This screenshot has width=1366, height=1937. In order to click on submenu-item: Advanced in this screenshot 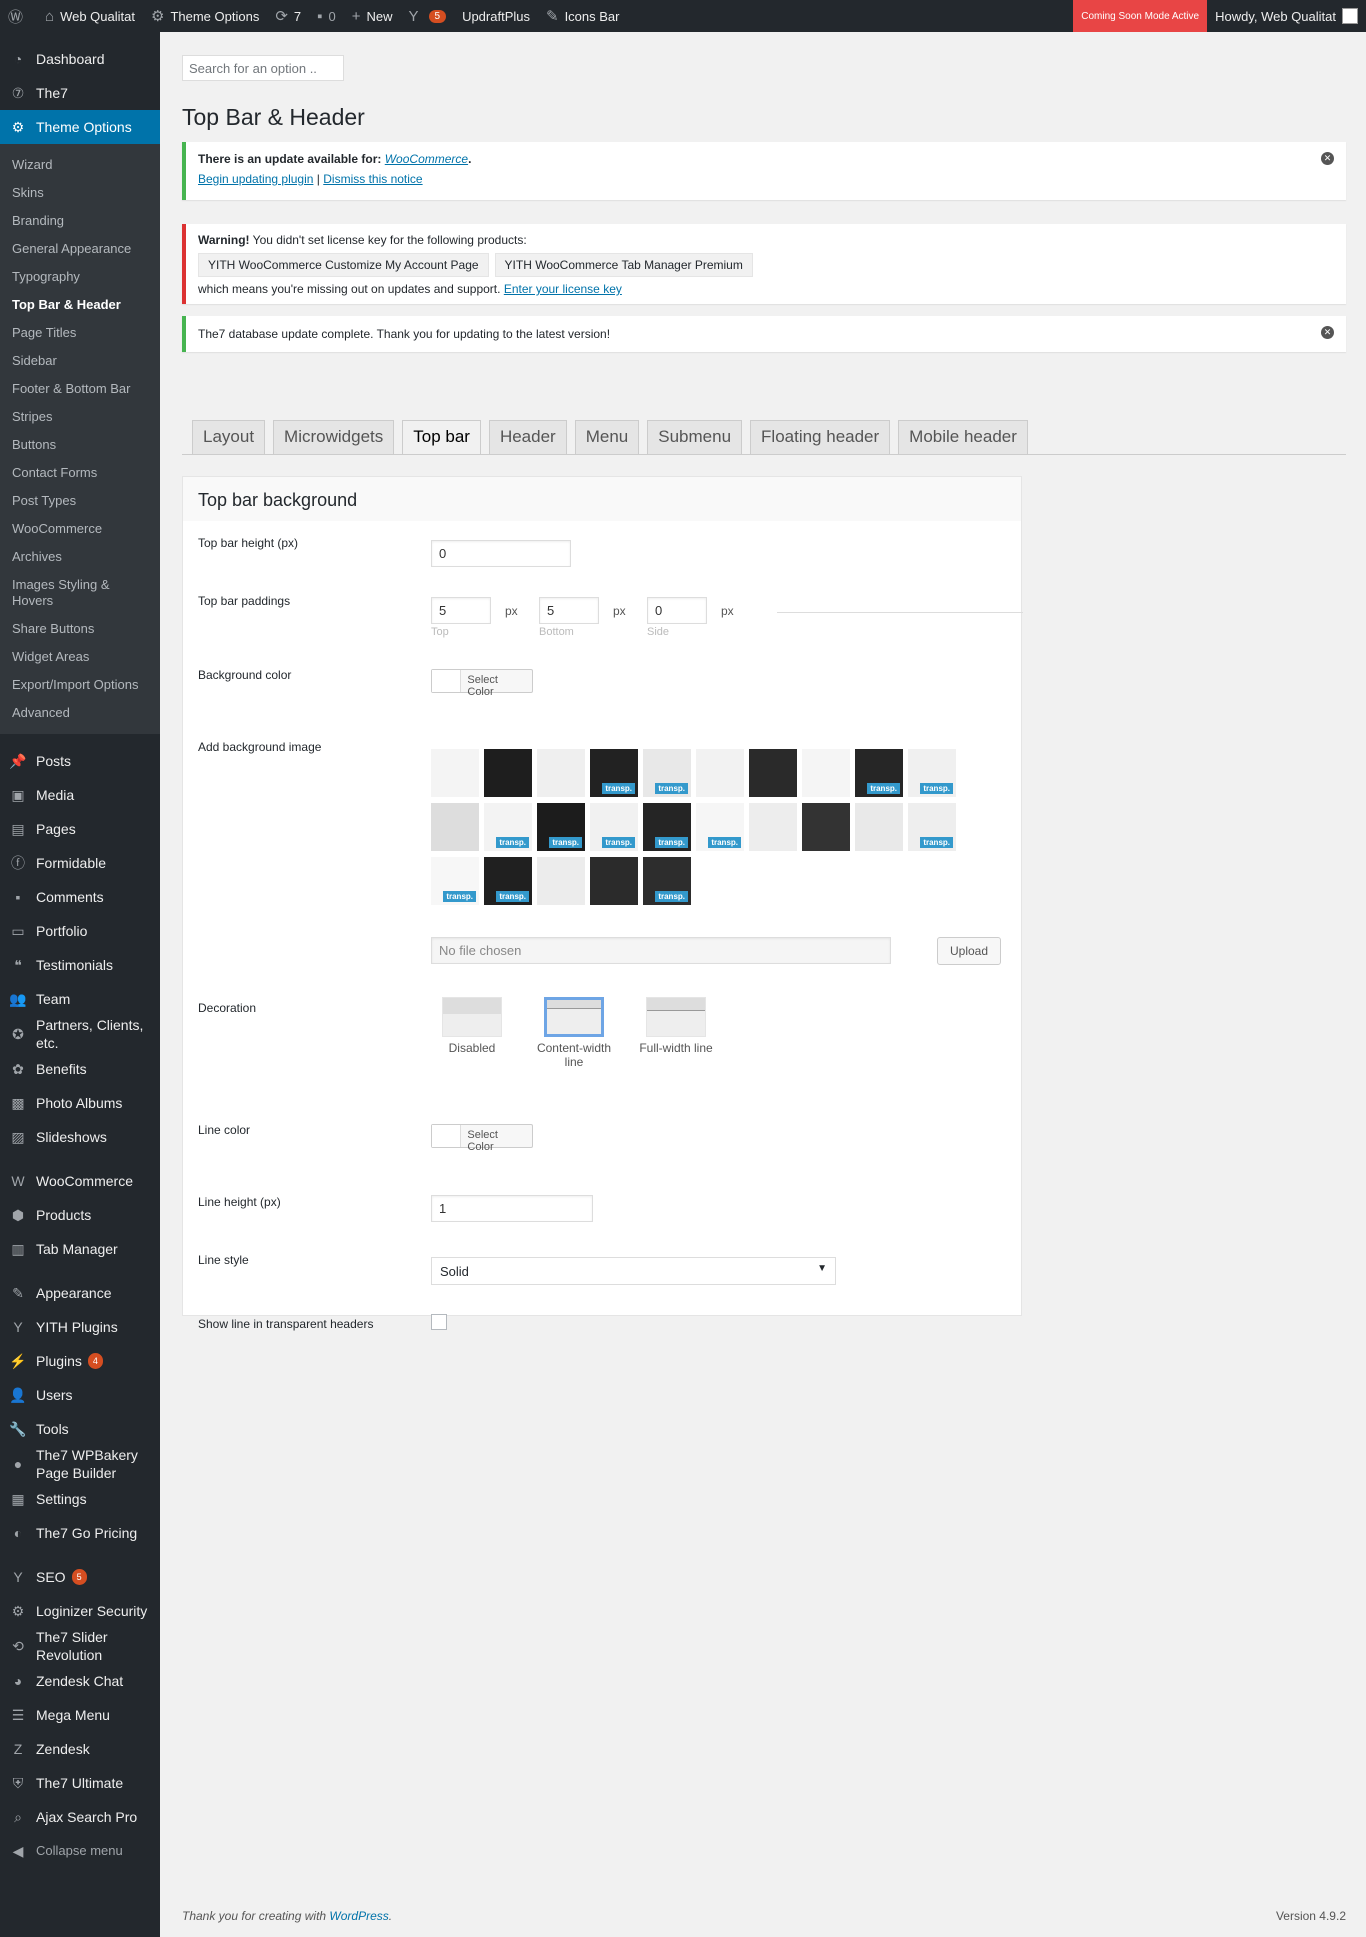, I will do `click(80, 713)`.